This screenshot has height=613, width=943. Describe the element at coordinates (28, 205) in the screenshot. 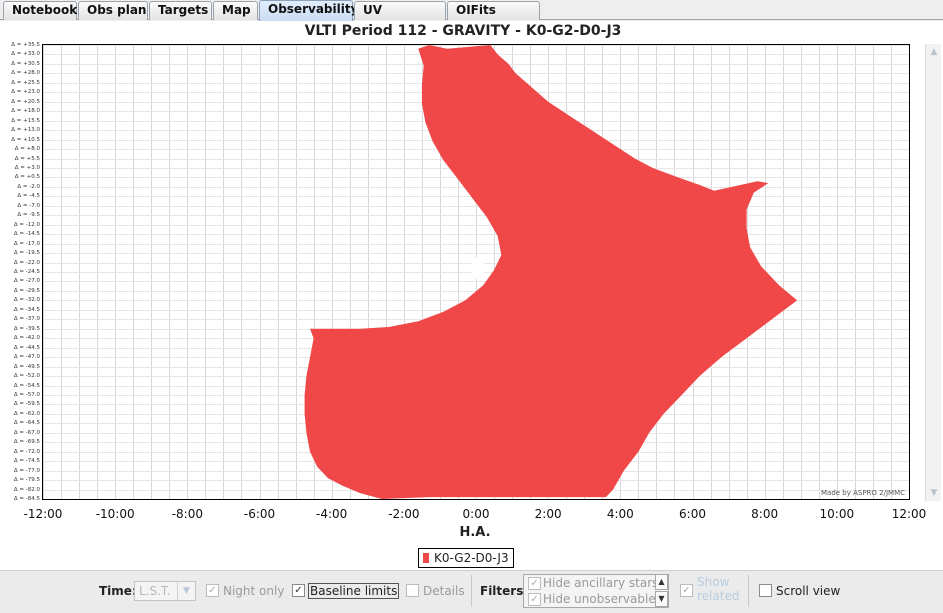

I see `y-tick-label: Δ = -7.0` at that location.